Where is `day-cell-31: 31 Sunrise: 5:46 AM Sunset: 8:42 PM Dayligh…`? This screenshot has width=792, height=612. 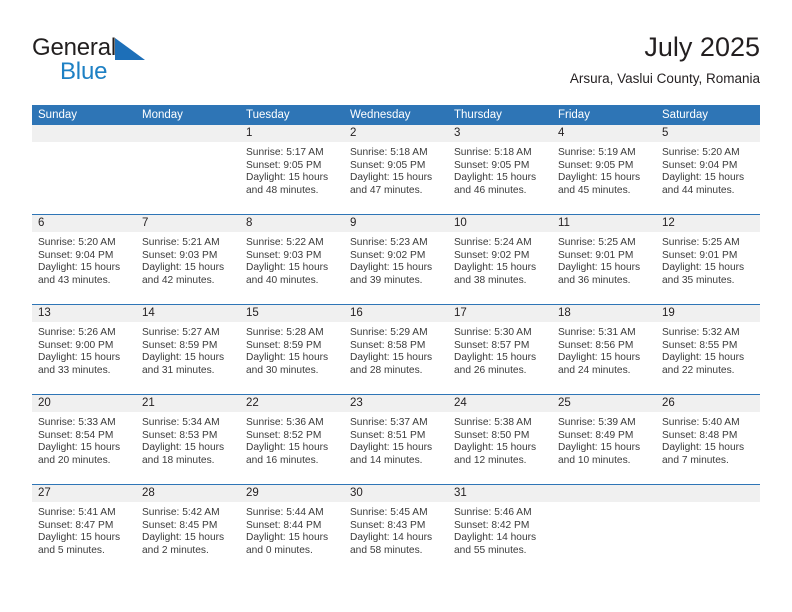
day-cell-31: 31 Sunrise: 5:46 AM Sunset: 8:42 PM Dayligh… is located at coordinates (500, 529).